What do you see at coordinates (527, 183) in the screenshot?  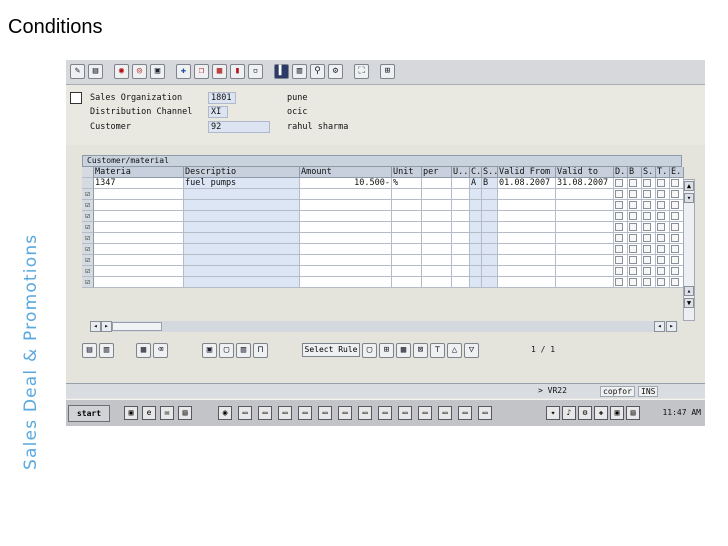 I see `valid-from-cell: 01.08.2007` at bounding box center [527, 183].